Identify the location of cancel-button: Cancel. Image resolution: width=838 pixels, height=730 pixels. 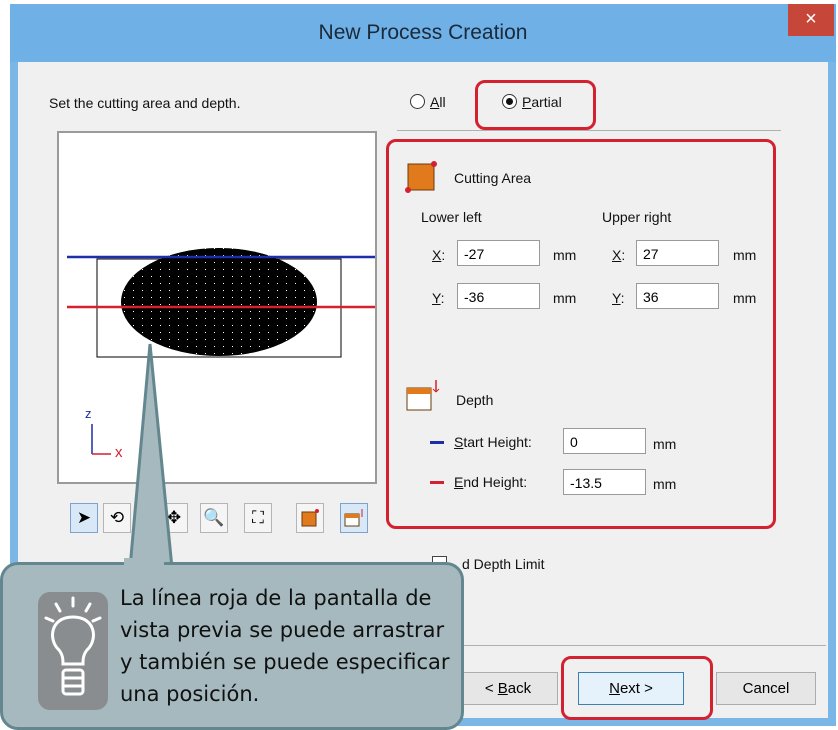
(766, 688).